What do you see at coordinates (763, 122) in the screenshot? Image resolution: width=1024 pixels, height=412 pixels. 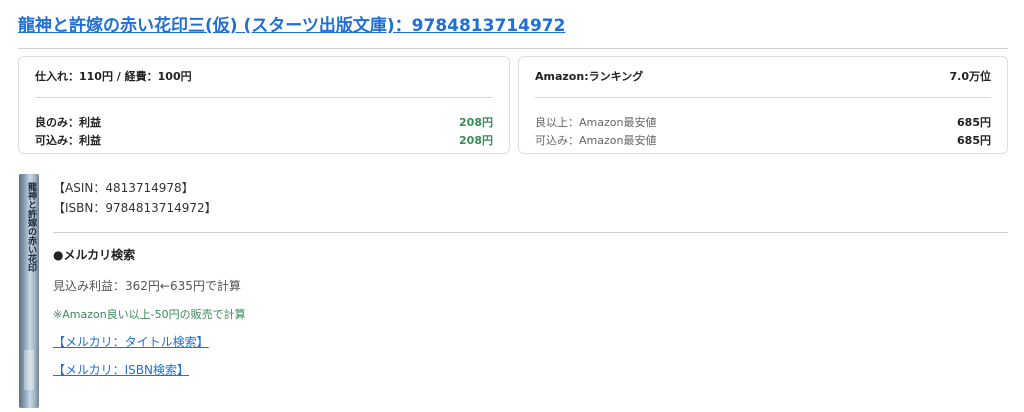 I see `lowest-price-row-good: 良以上：Amazon最安値 685円` at bounding box center [763, 122].